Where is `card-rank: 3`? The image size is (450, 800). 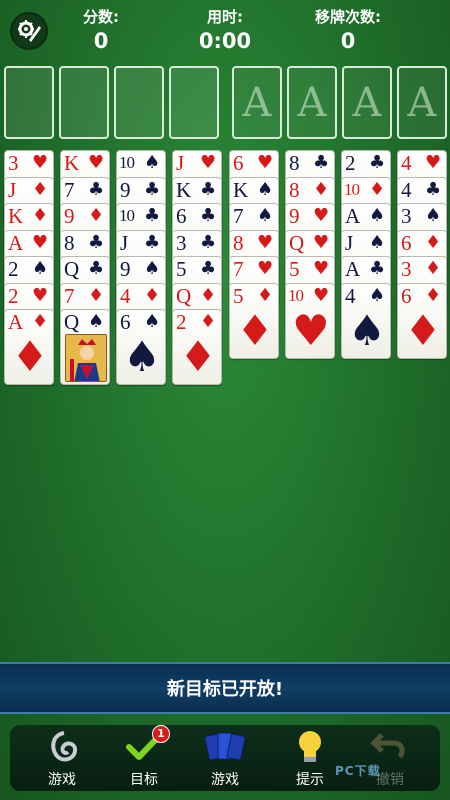 card-rank: 3 is located at coordinates (181, 243).